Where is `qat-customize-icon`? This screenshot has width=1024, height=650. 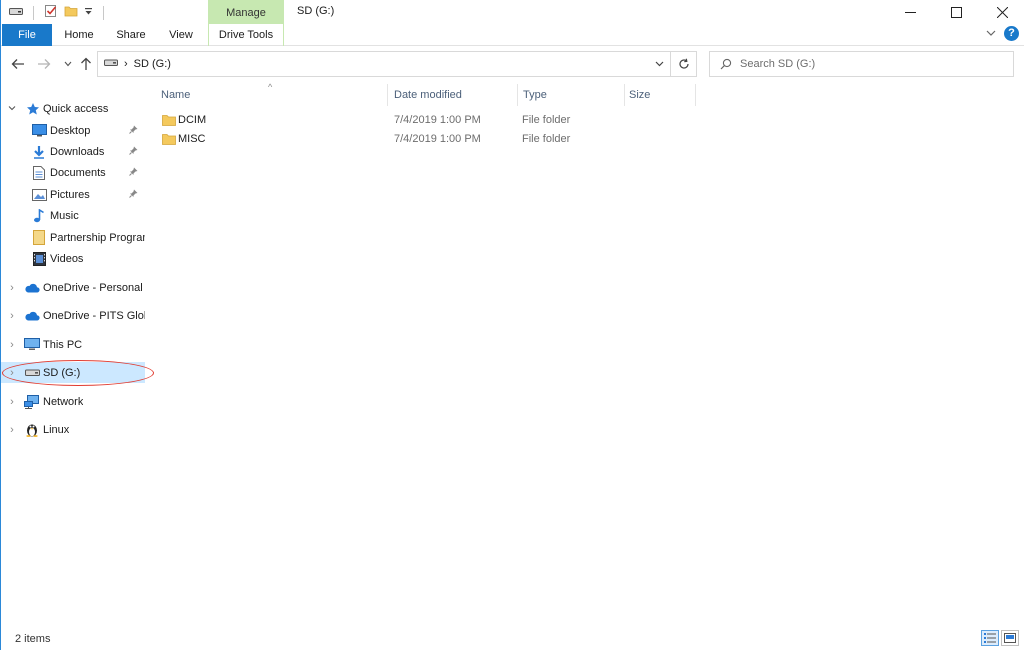 qat-customize-icon is located at coordinates (88, 12).